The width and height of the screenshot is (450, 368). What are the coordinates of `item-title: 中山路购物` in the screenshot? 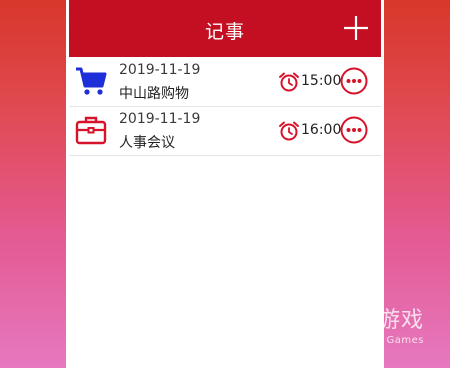 It's located at (154, 94).